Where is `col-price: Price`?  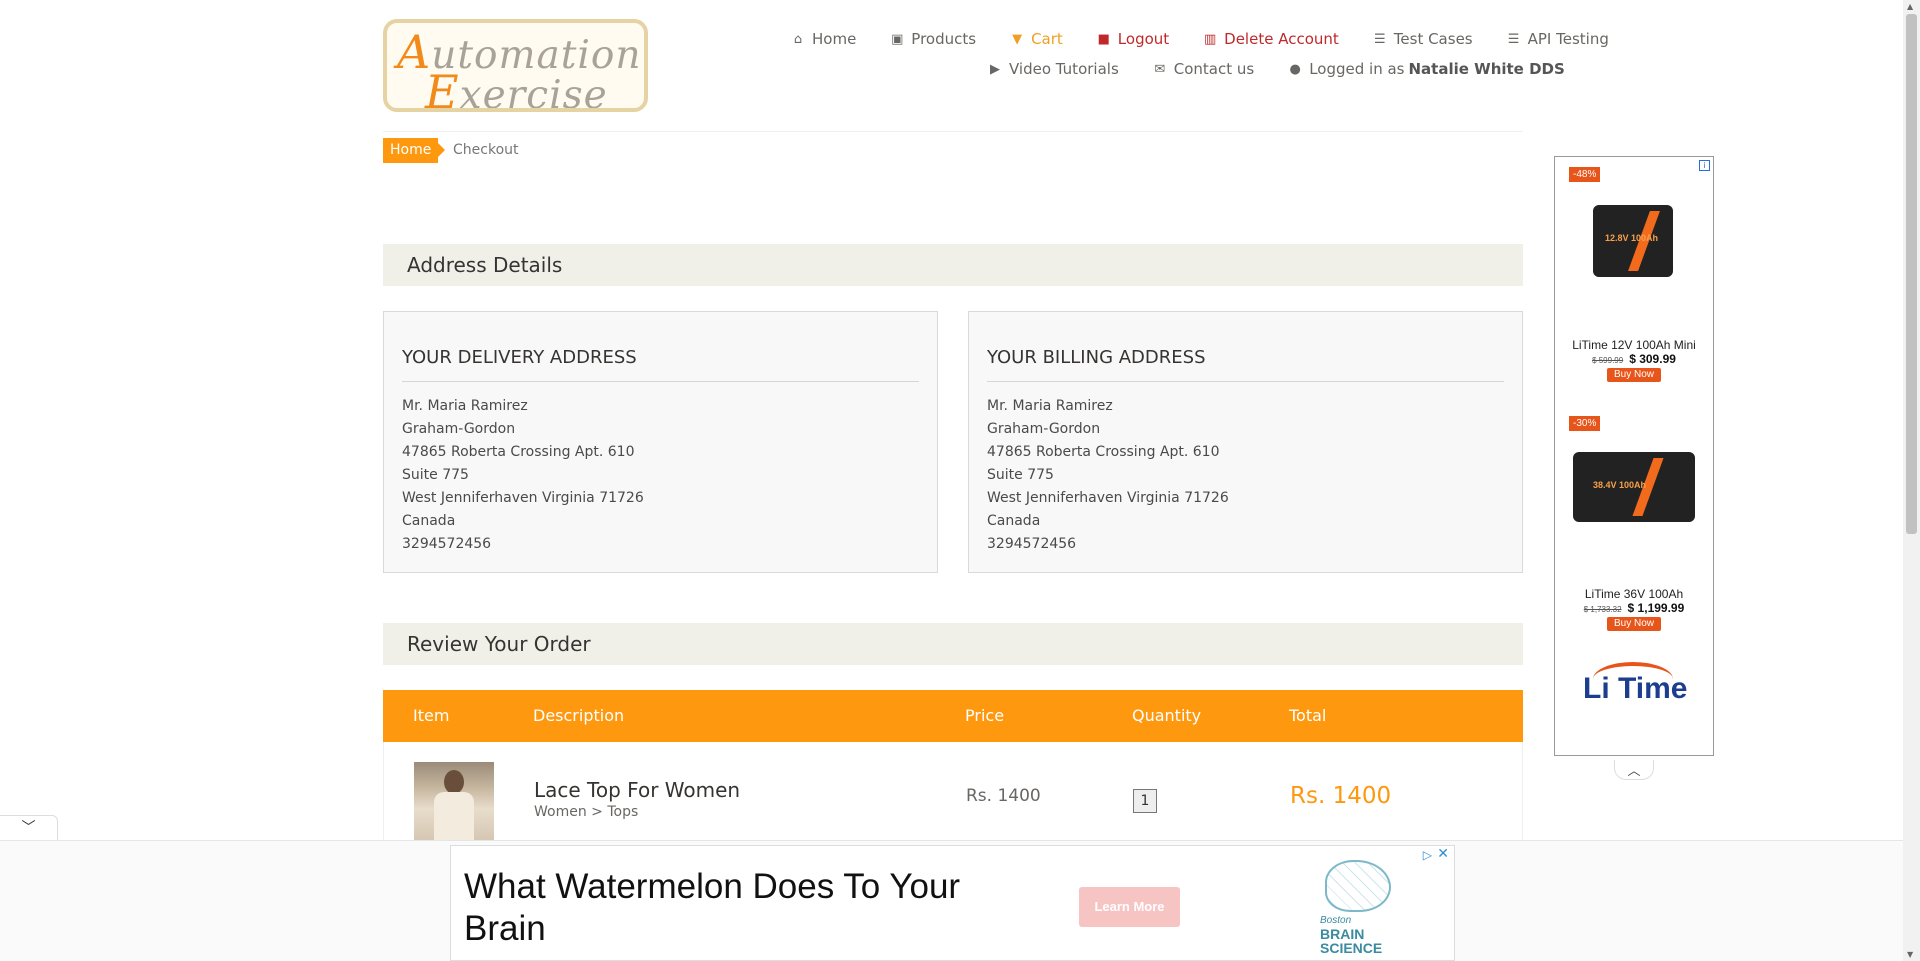 col-price: Price is located at coordinates (985, 715).